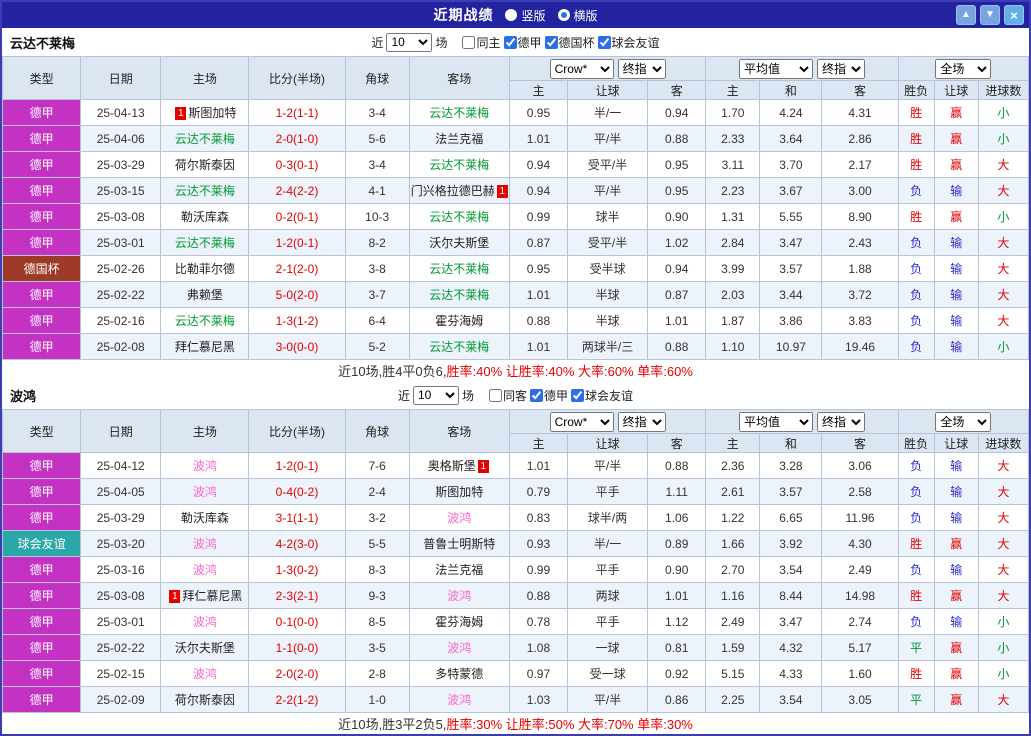 This screenshot has width=1031, height=736. What do you see at coordinates (297, 216) in the screenshot?
I see `score-cell: 0-2(0-1)` at bounding box center [297, 216].